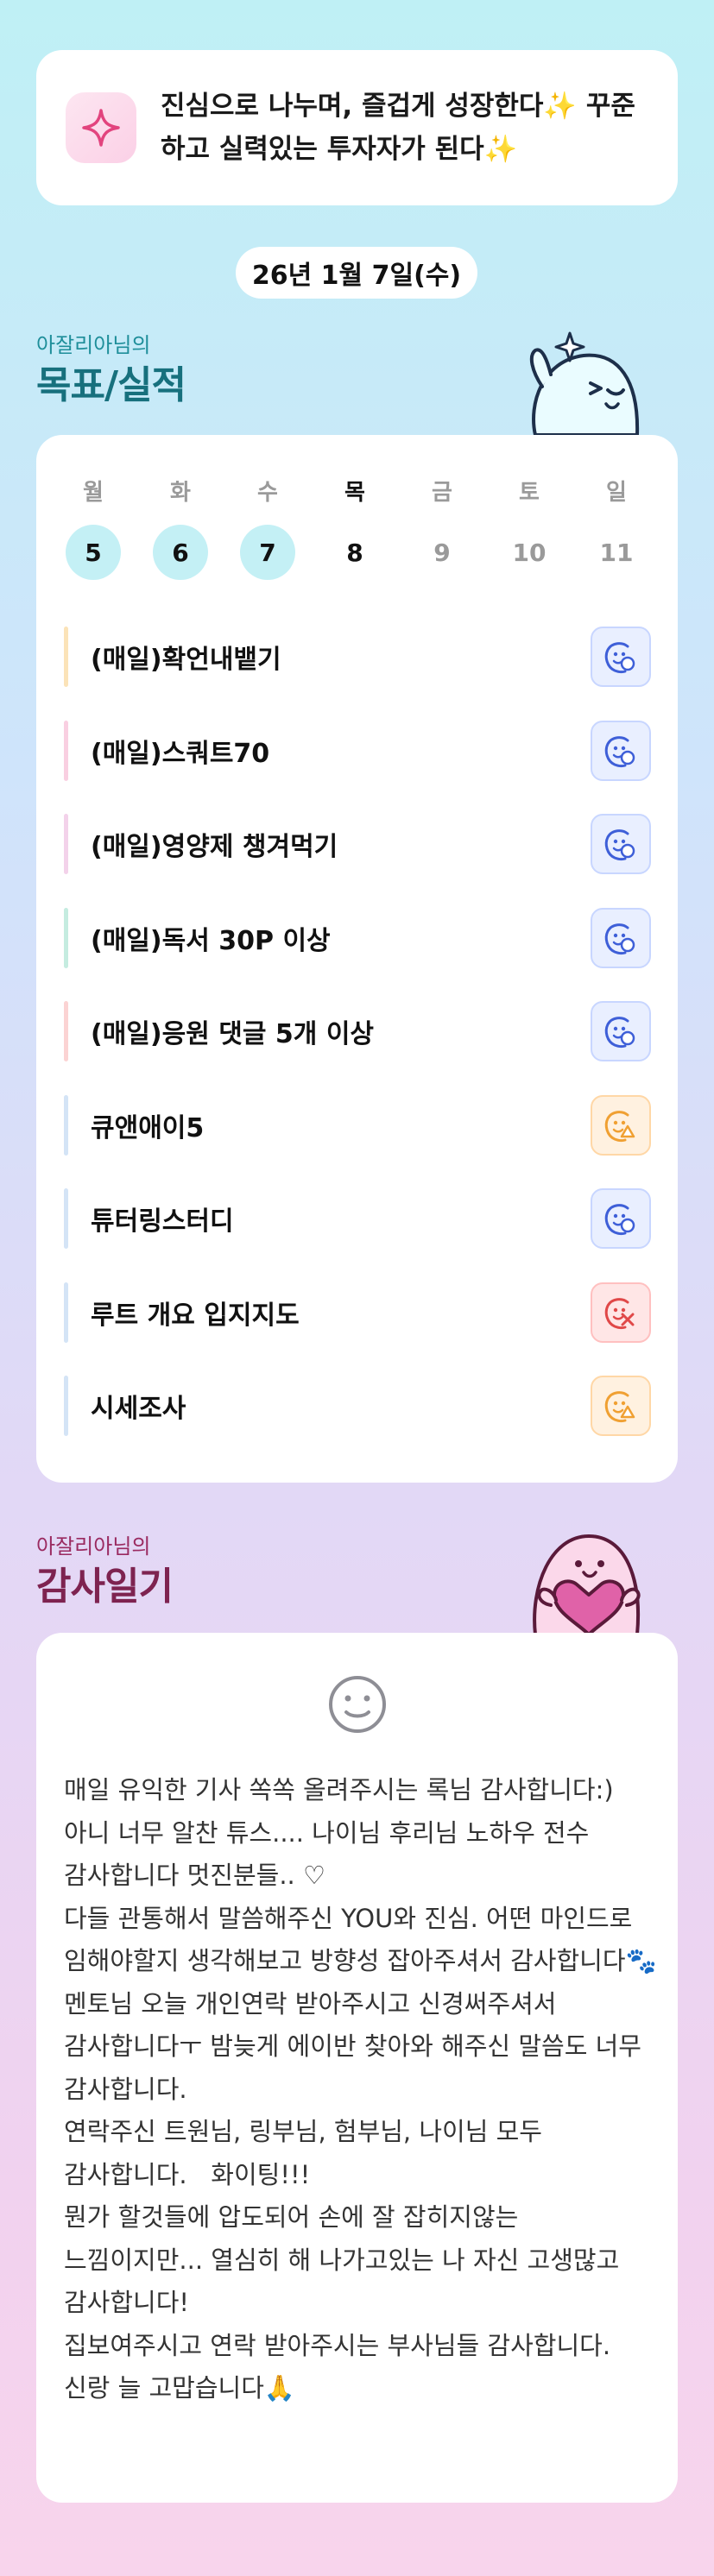 The height and width of the screenshot is (2576, 714). I want to click on goal-label: (매일)확언내뱉기, so click(186, 660).